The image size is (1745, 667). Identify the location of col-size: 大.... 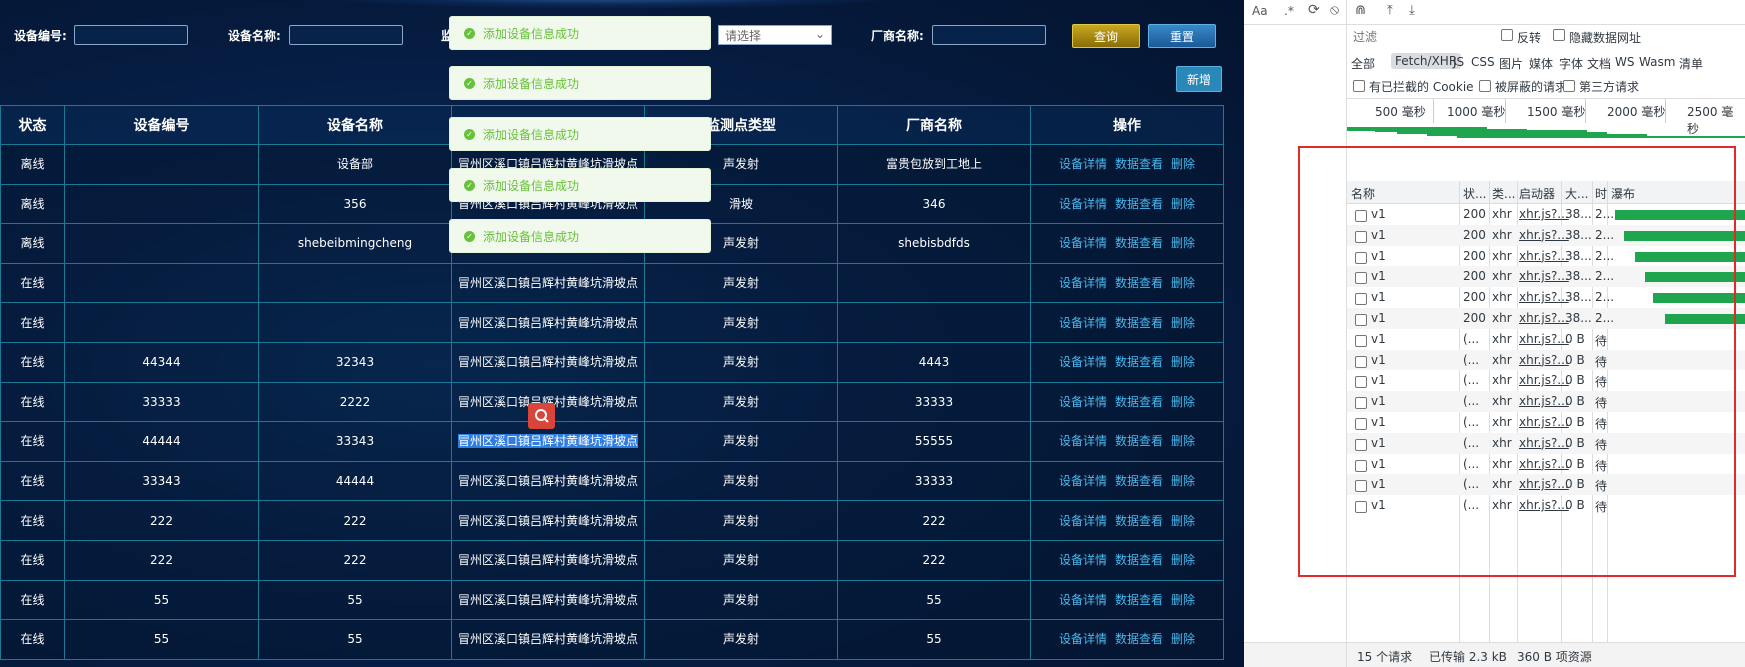
(1576, 193).